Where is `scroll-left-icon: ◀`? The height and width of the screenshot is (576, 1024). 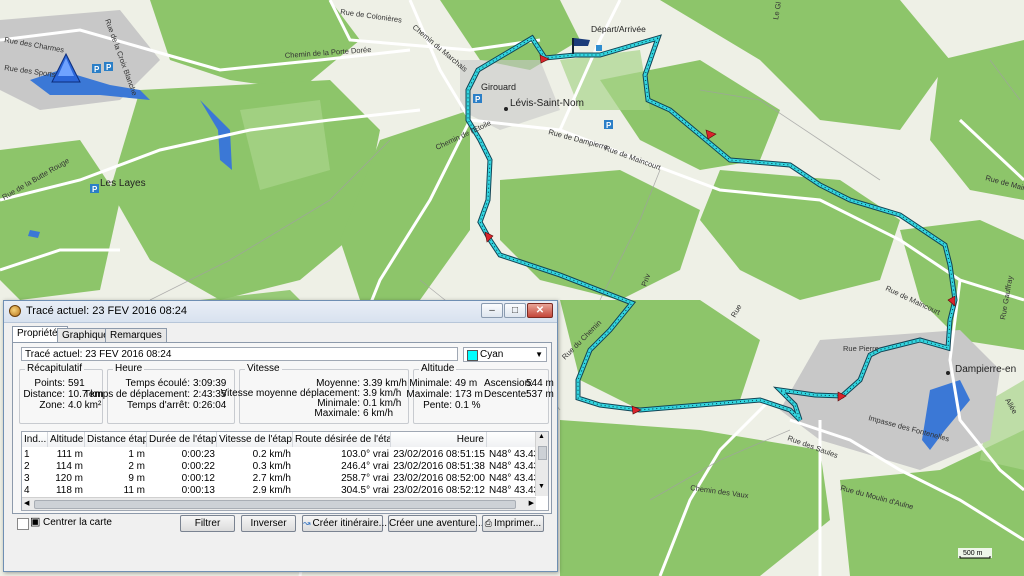 scroll-left-icon: ◀ is located at coordinates (26, 503).